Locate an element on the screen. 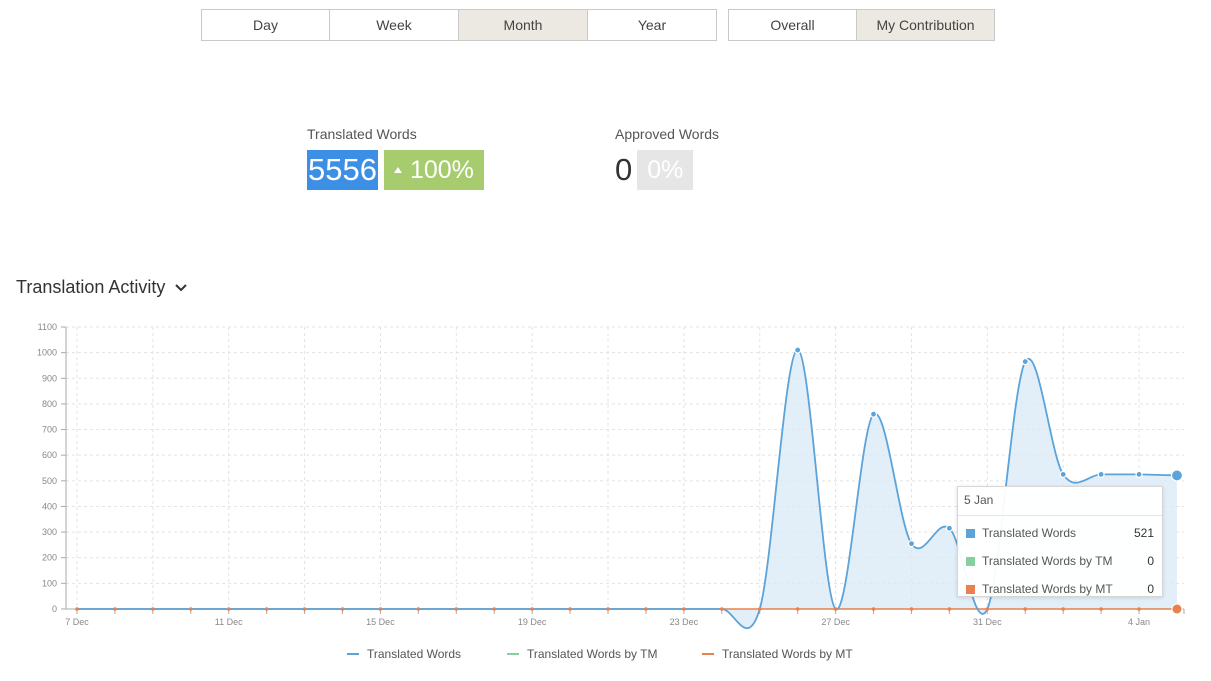 The image size is (1211, 681). tooltip-row: Translated Words by TM 0 is located at coordinates (1060, 561).